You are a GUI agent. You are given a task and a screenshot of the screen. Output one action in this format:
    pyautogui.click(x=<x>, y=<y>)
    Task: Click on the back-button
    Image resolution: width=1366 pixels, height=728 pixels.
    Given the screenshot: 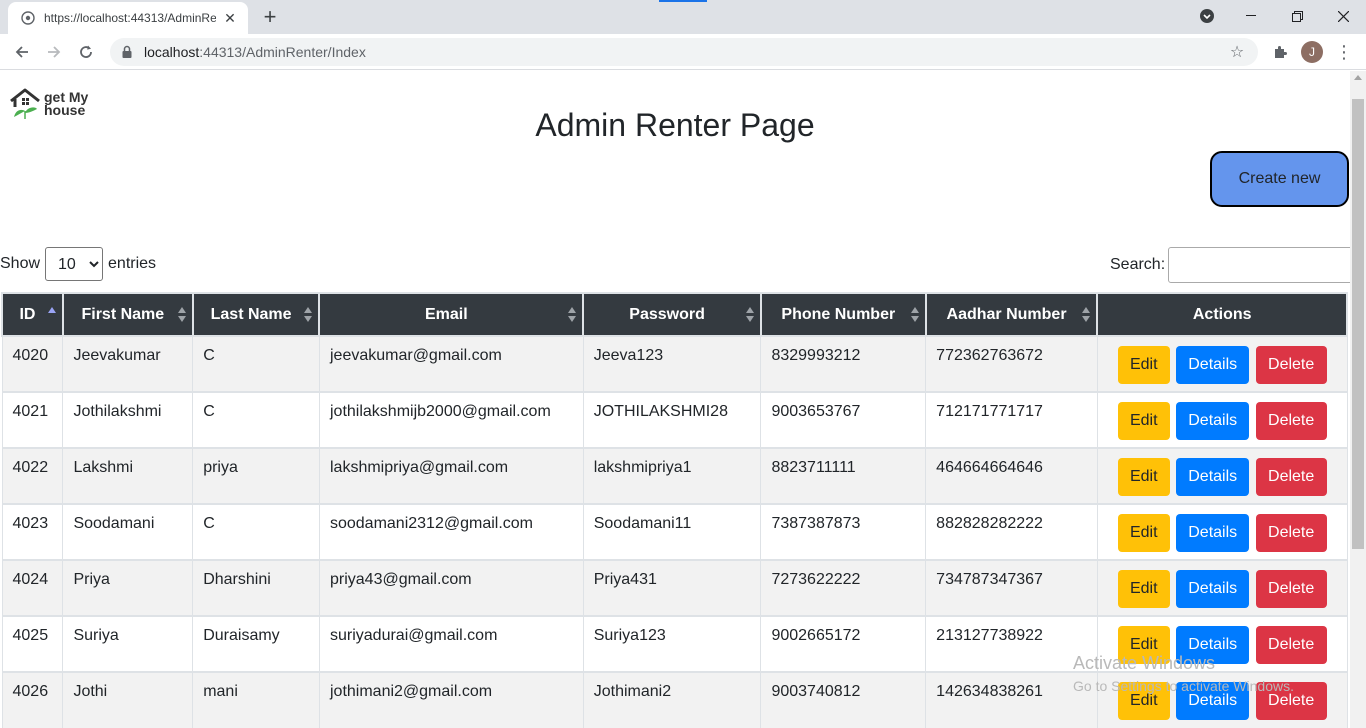 What is the action you would take?
    pyautogui.click(x=22, y=52)
    